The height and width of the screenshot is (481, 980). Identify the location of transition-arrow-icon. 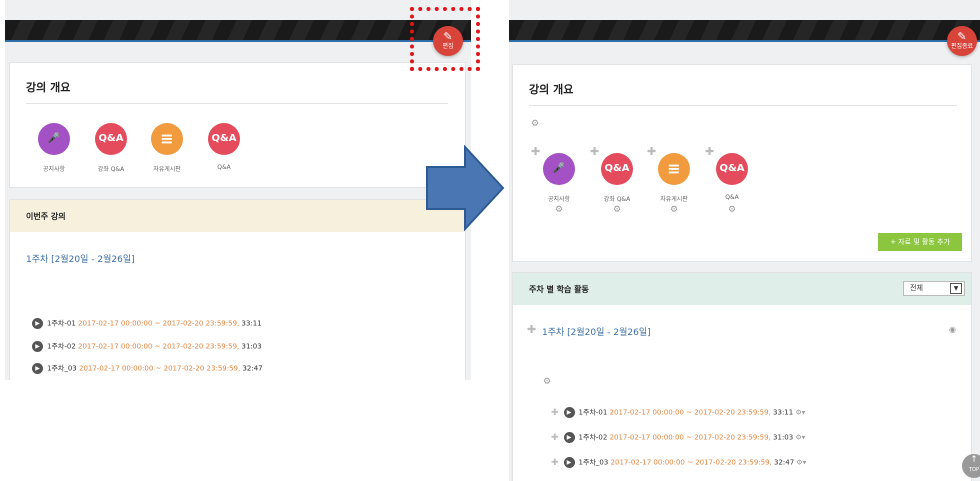
(465, 188).